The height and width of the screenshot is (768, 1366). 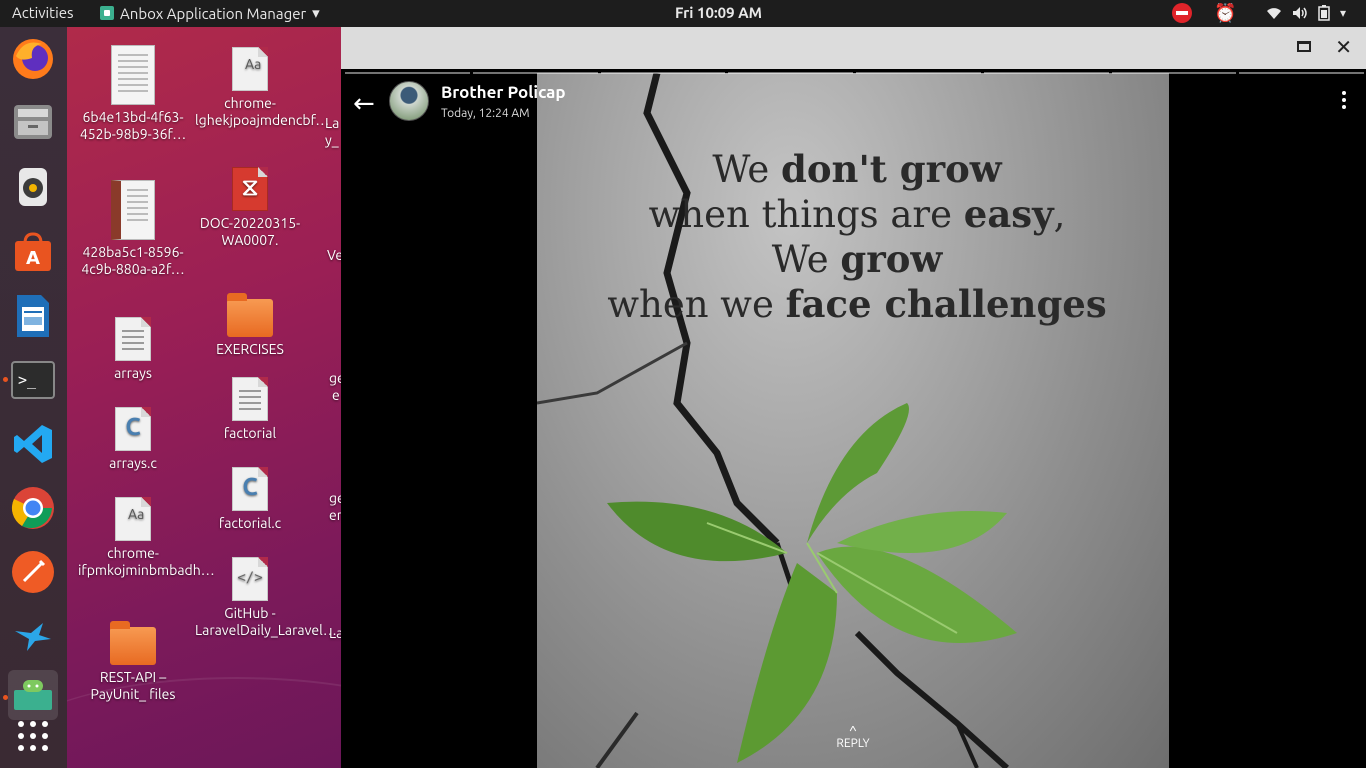 I want to click on firefox-icon, so click(x=33, y=59).